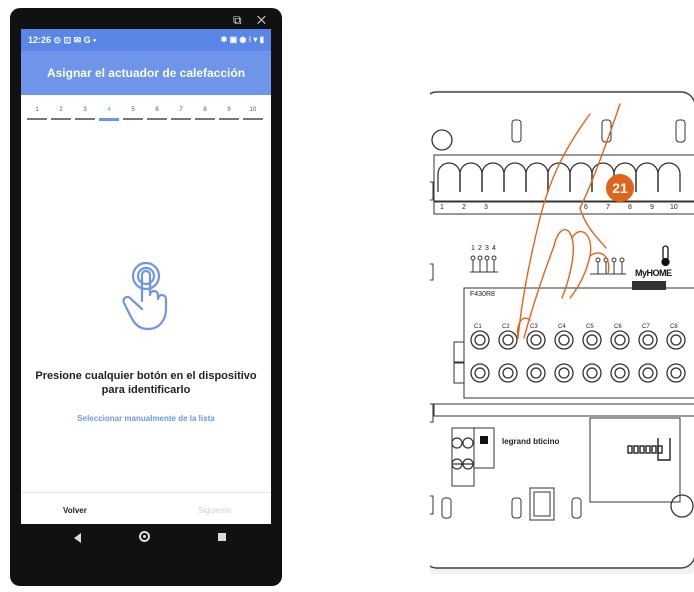 Image resolution: width=694 pixels, height=592 pixels. What do you see at coordinates (618, 327) in the screenshot?
I see `channel-label: C6` at bounding box center [618, 327].